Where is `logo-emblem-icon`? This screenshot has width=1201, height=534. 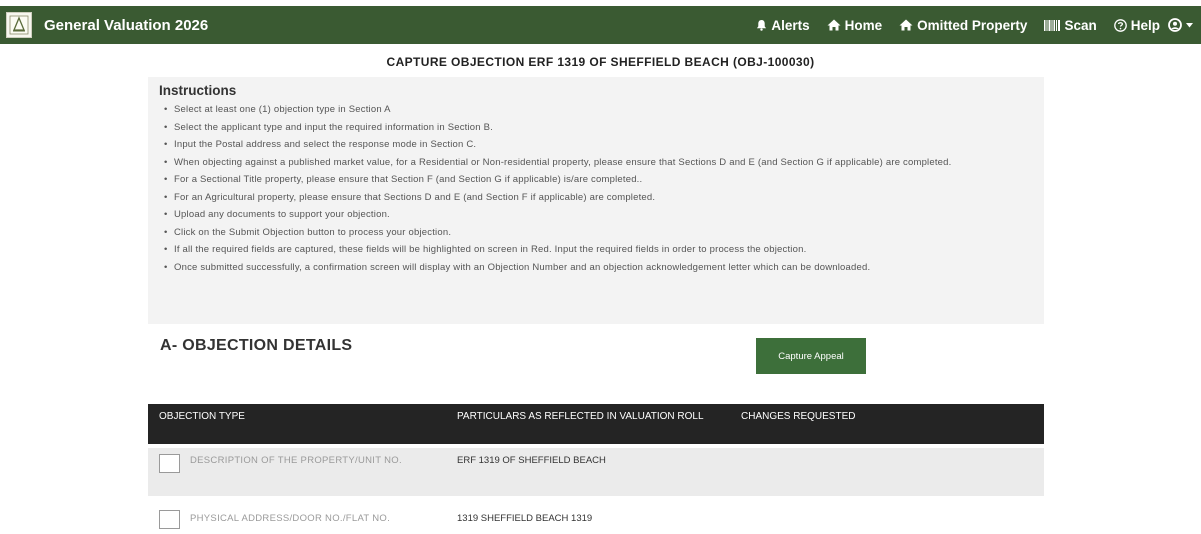
logo-emblem-icon is located at coordinates (19, 25).